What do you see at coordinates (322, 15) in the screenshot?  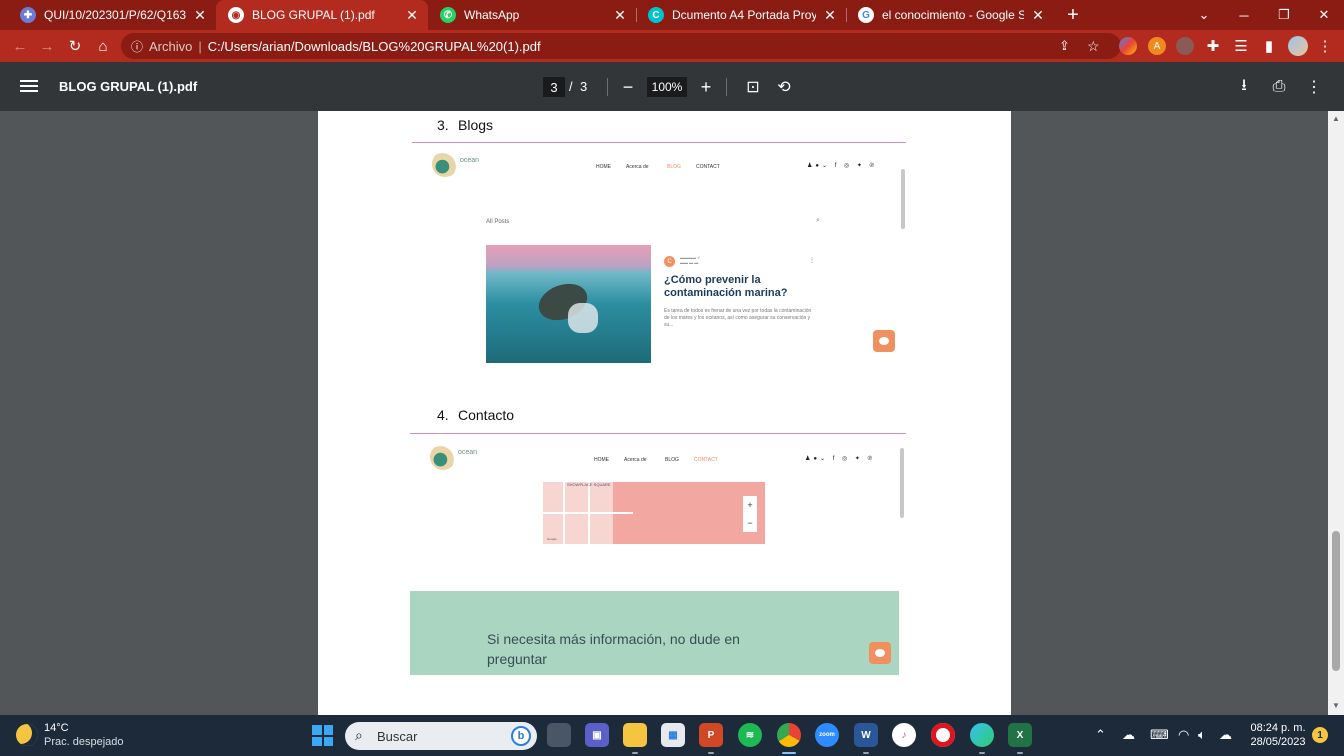 I see `tab-blog-pdf: ◉ BLOG GRUPAL (1).pdf ✕` at bounding box center [322, 15].